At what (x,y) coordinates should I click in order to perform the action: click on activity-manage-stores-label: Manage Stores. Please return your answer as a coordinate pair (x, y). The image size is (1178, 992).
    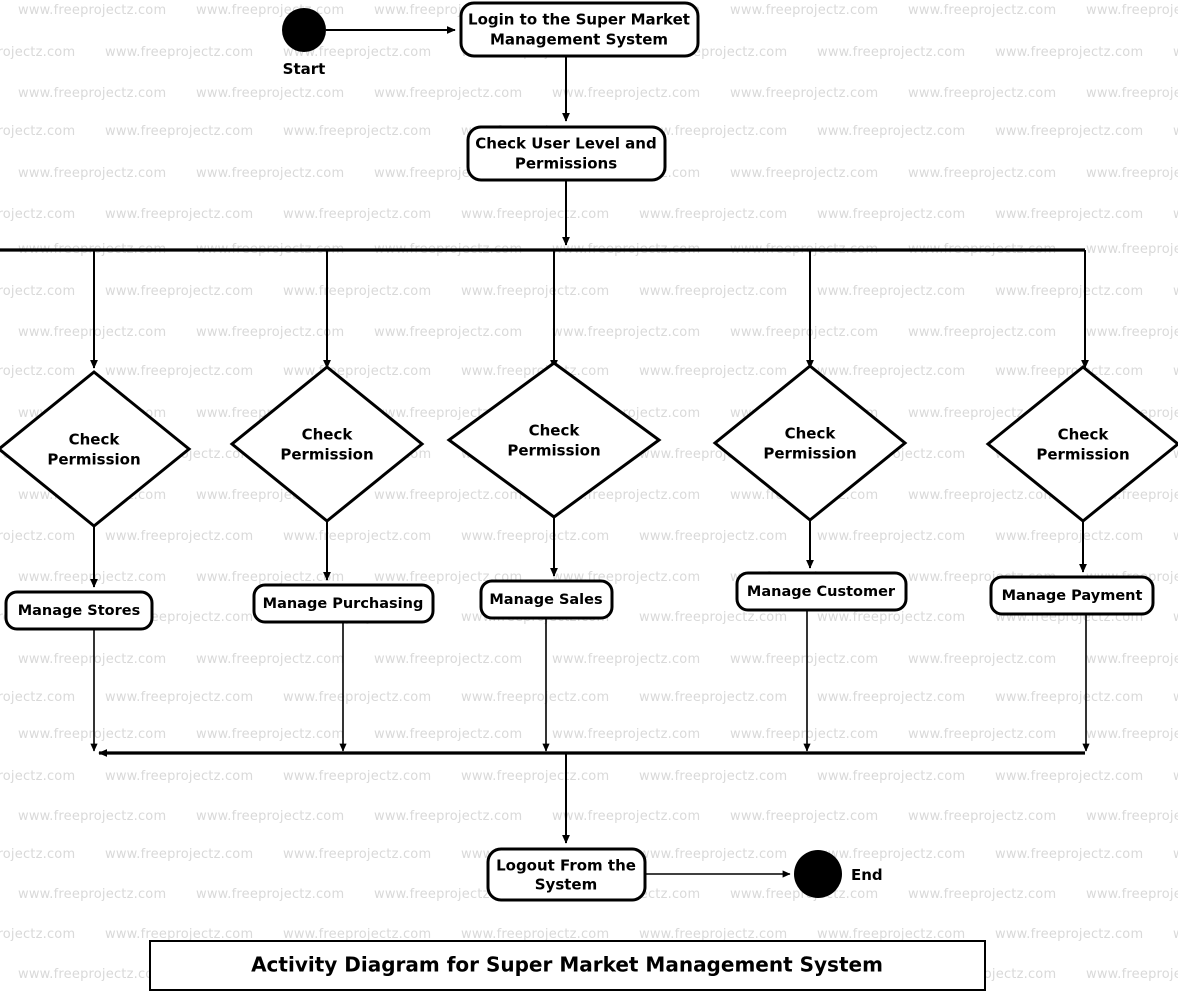
    Looking at the image, I should click on (79, 611).